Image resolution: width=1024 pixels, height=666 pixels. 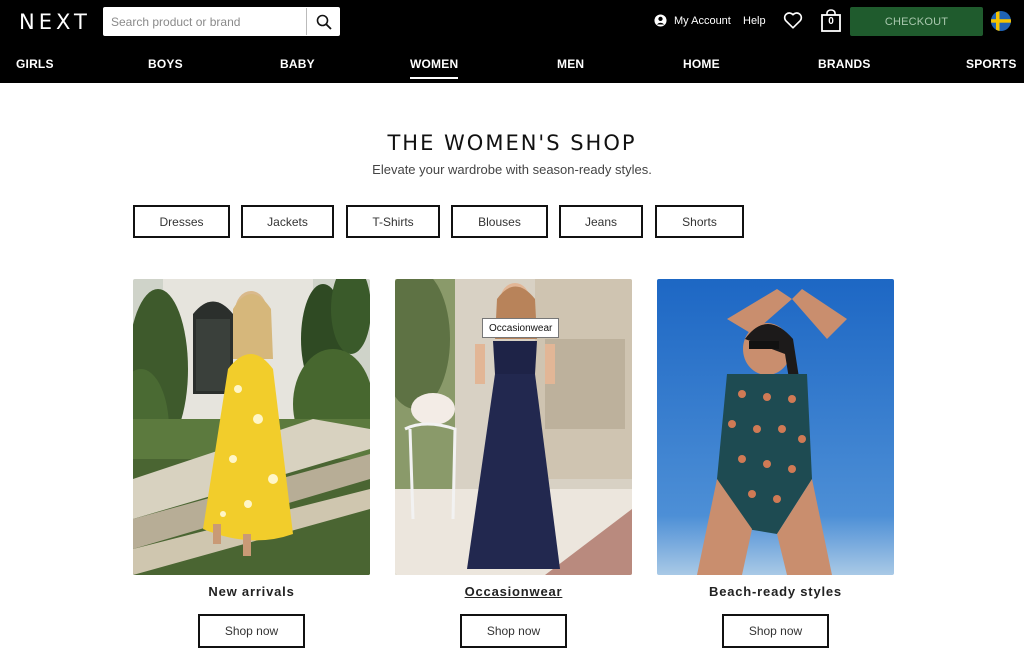 What do you see at coordinates (1001, 21) in the screenshot?
I see `sweden-flag-icon` at bounding box center [1001, 21].